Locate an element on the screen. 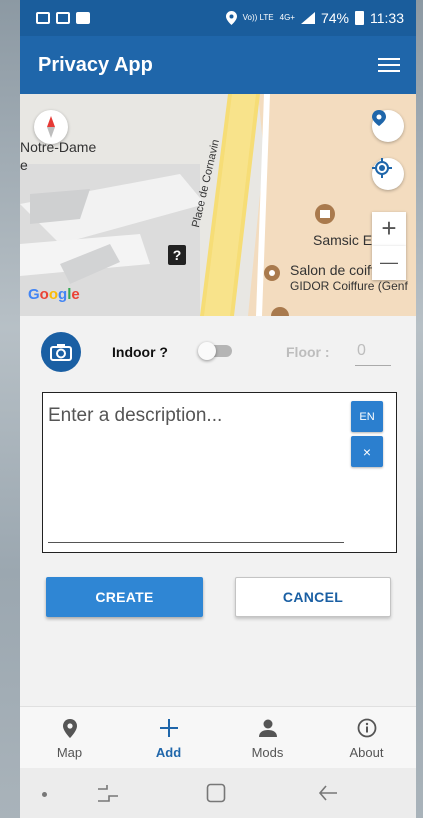 This screenshot has width=423, height=818. my-location-fab is located at coordinates (388, 174).